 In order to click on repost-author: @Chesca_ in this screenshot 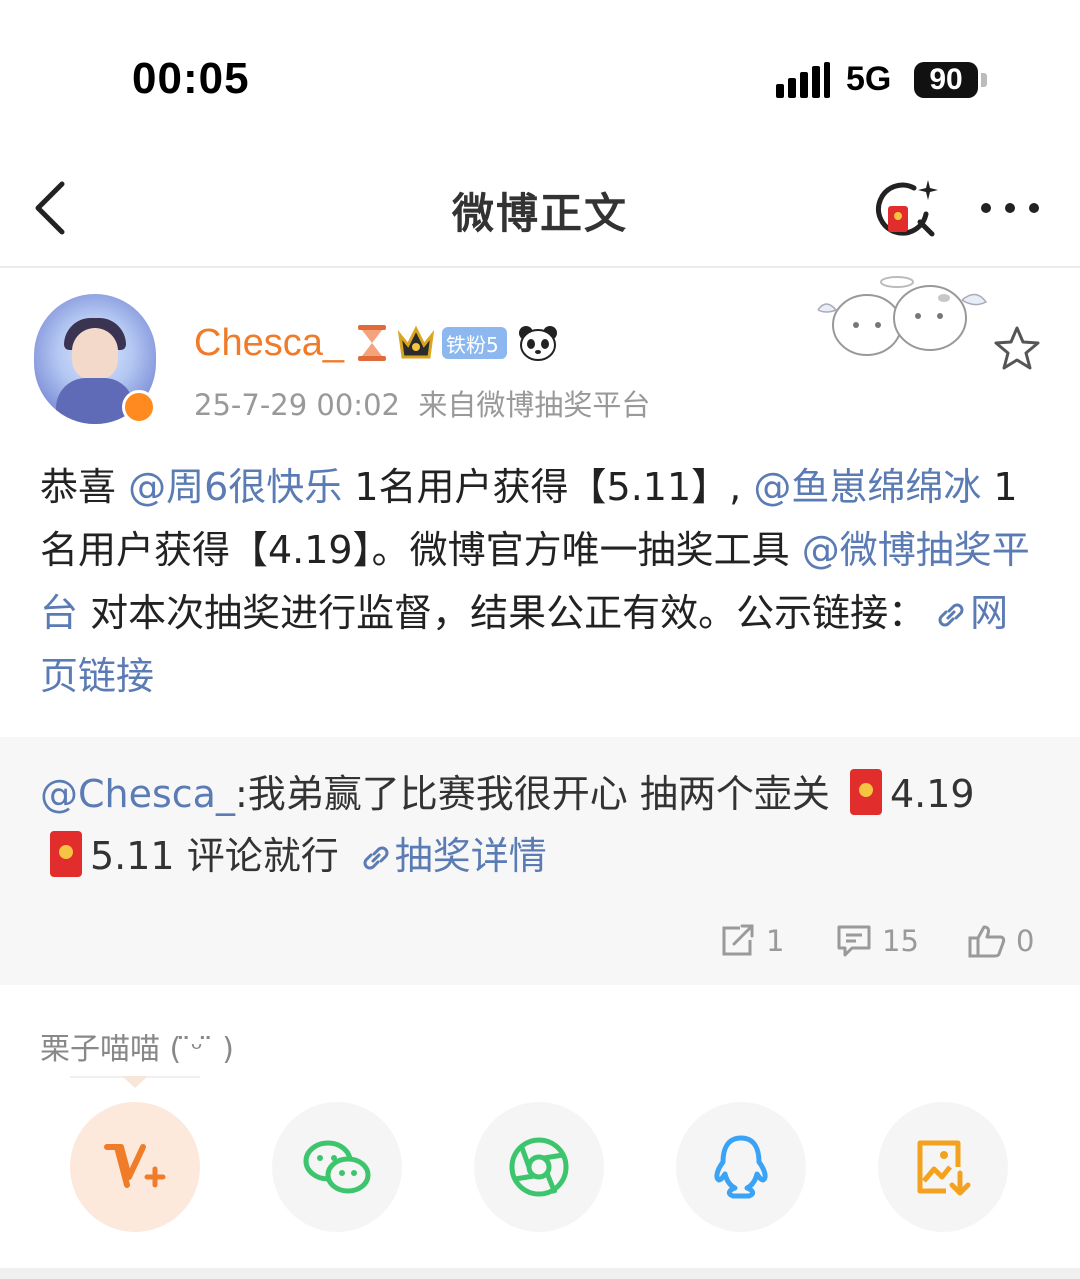, I will do `click(137, 794)`.